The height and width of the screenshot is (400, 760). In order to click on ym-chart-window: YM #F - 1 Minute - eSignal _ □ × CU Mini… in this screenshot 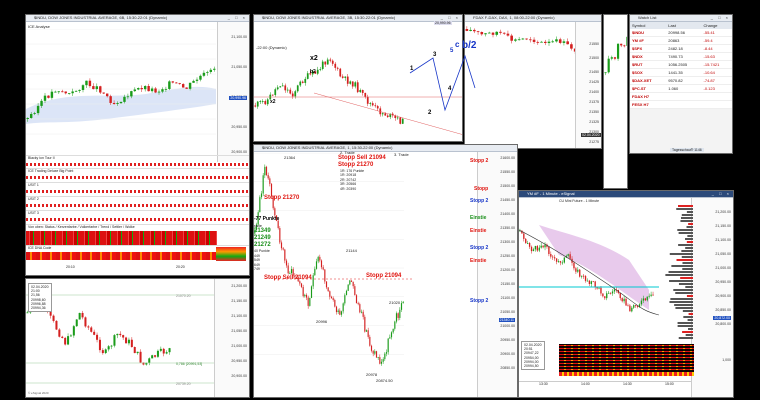, I will do `click(626, 294)`.